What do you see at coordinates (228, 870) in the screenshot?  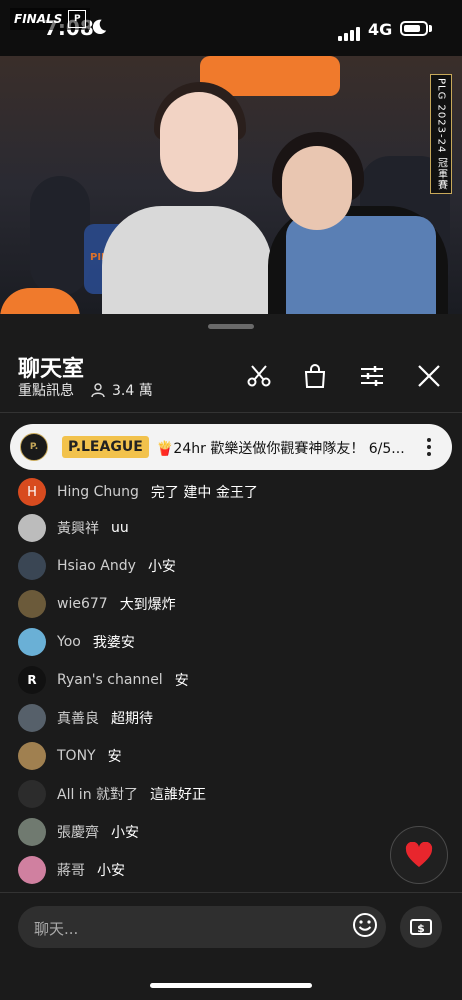 I see `chat-message: 蔣哥 小安` at bounding box center [228, 870].